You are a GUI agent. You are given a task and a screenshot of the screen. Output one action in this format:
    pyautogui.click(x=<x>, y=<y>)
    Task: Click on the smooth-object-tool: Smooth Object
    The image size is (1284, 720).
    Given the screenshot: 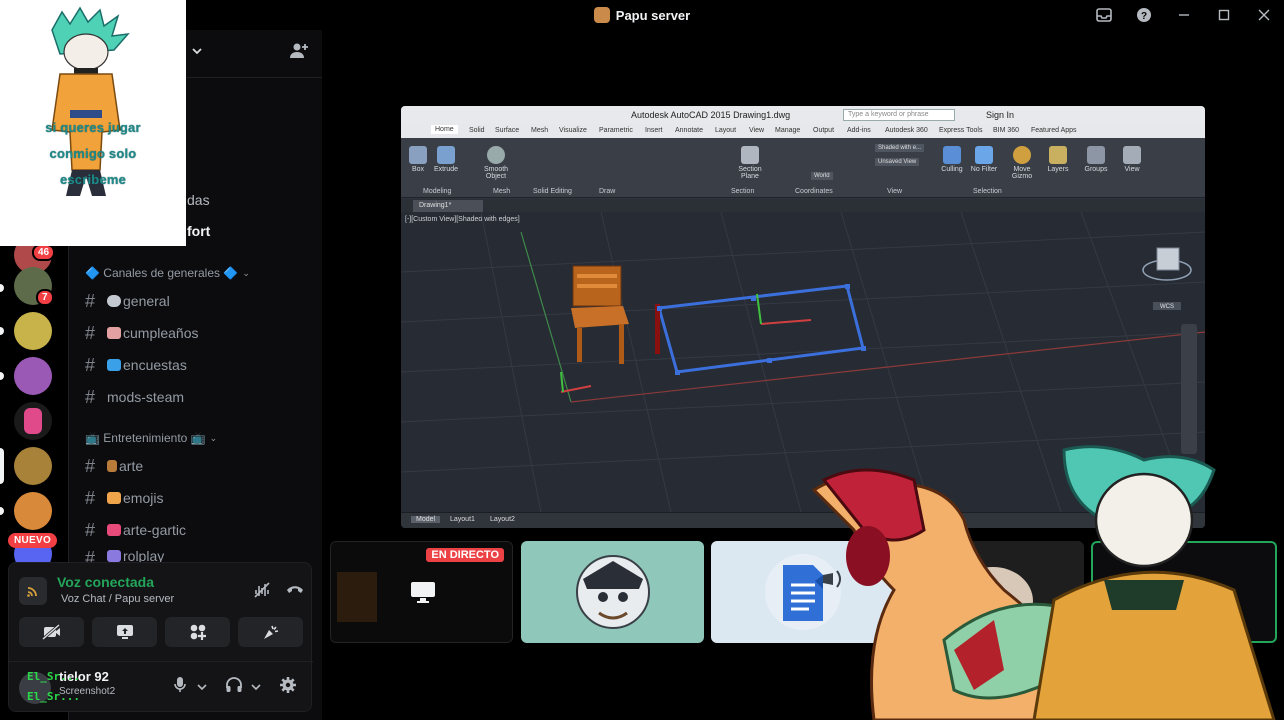 What is the action you would take?
    pyautogui.click(x=496, y=163)
    